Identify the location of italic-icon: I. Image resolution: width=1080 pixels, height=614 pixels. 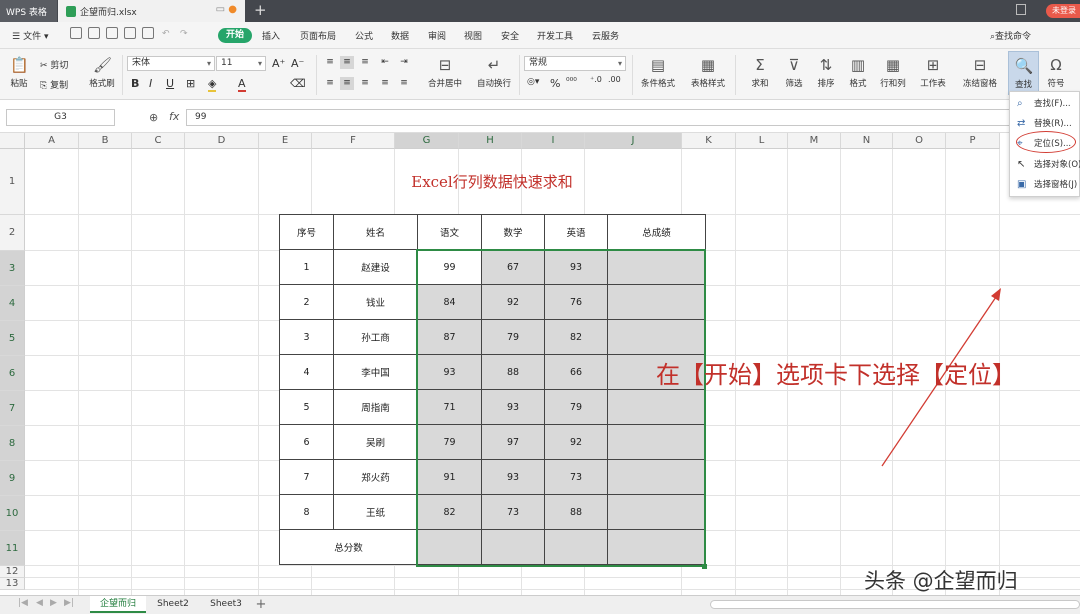
(150, 83).